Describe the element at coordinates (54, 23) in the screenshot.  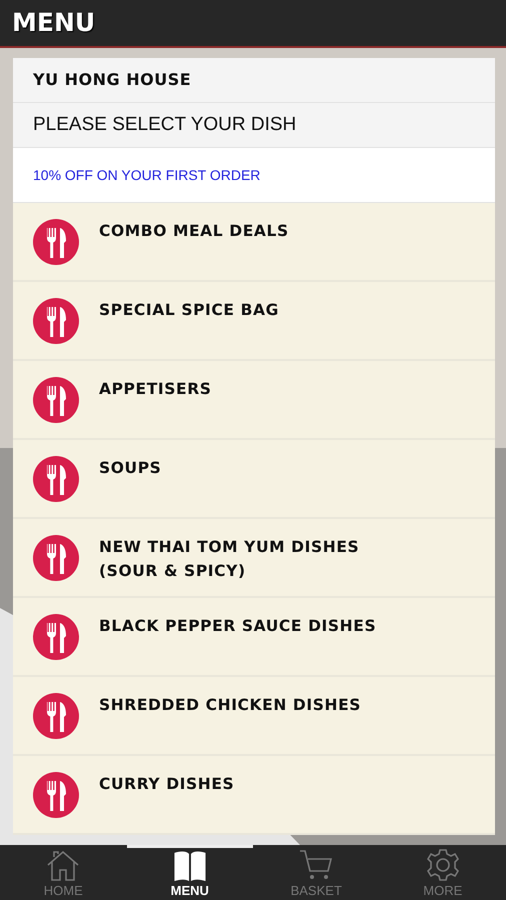
I see `screen-title: MENU` at that location.